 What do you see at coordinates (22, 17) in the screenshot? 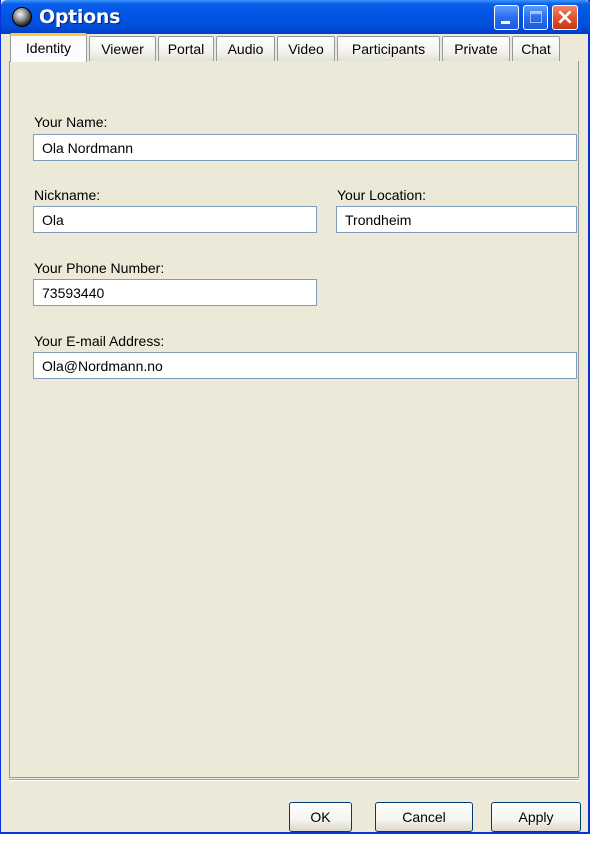
I see `app-globe-icon` at bounding box center [22, 17].